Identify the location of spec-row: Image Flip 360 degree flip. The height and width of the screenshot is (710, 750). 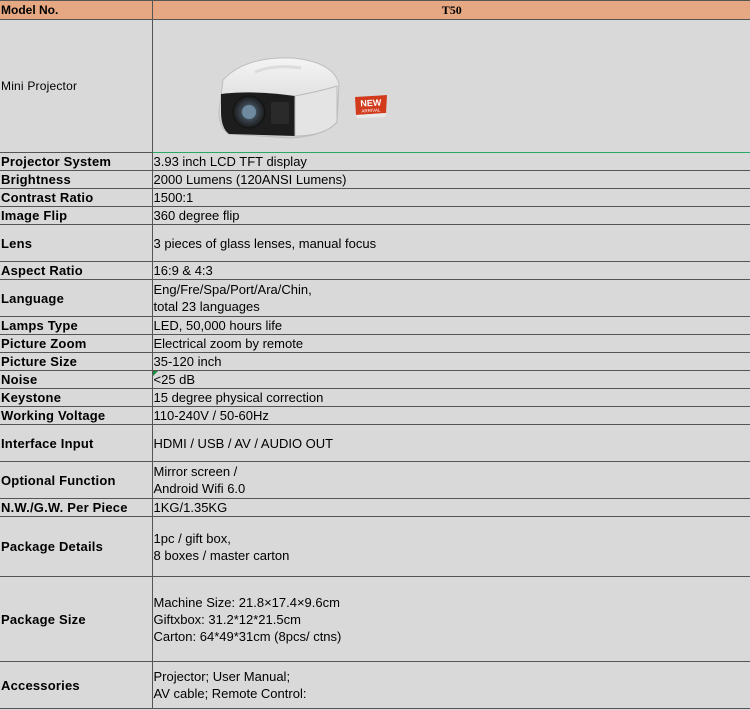
(375, 215).